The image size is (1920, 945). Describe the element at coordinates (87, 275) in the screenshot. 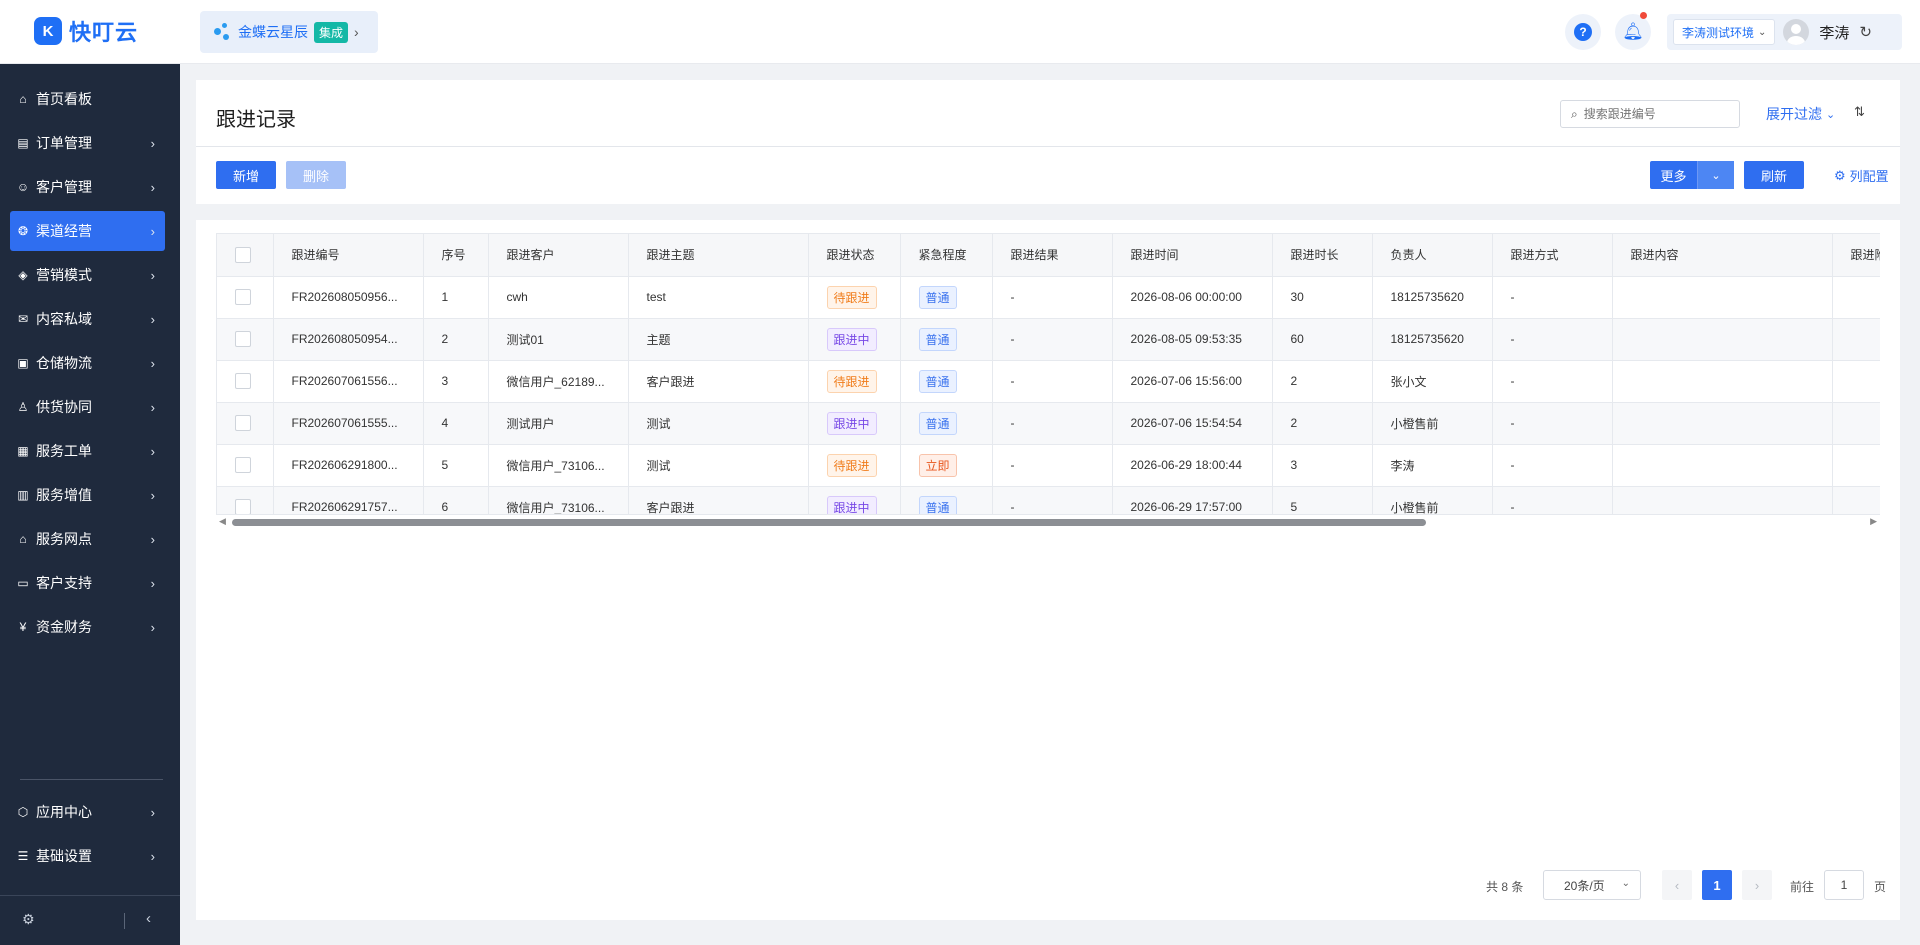

I see `sidebar-item-marketing: ◈ 营销模式 ›` at that location.